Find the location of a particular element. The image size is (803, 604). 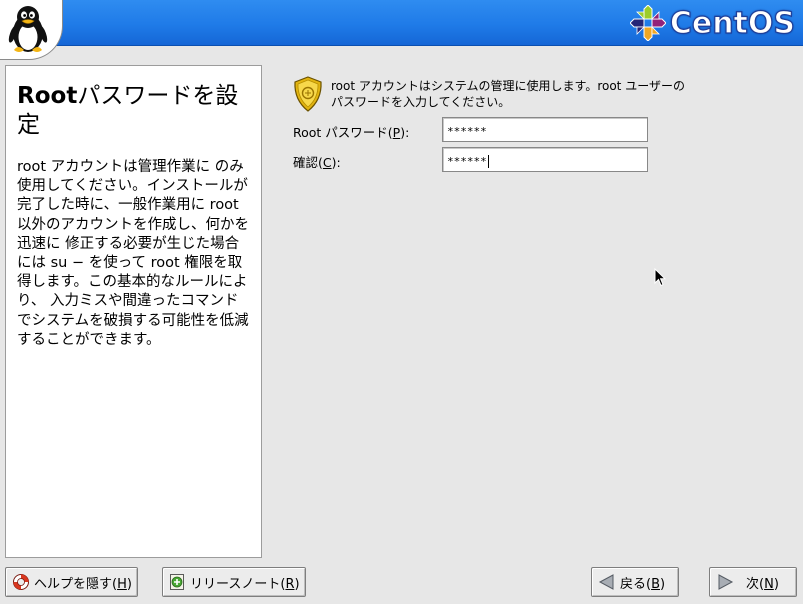

release-notes-text: リリースノート( is located at coordinates (238, 584).